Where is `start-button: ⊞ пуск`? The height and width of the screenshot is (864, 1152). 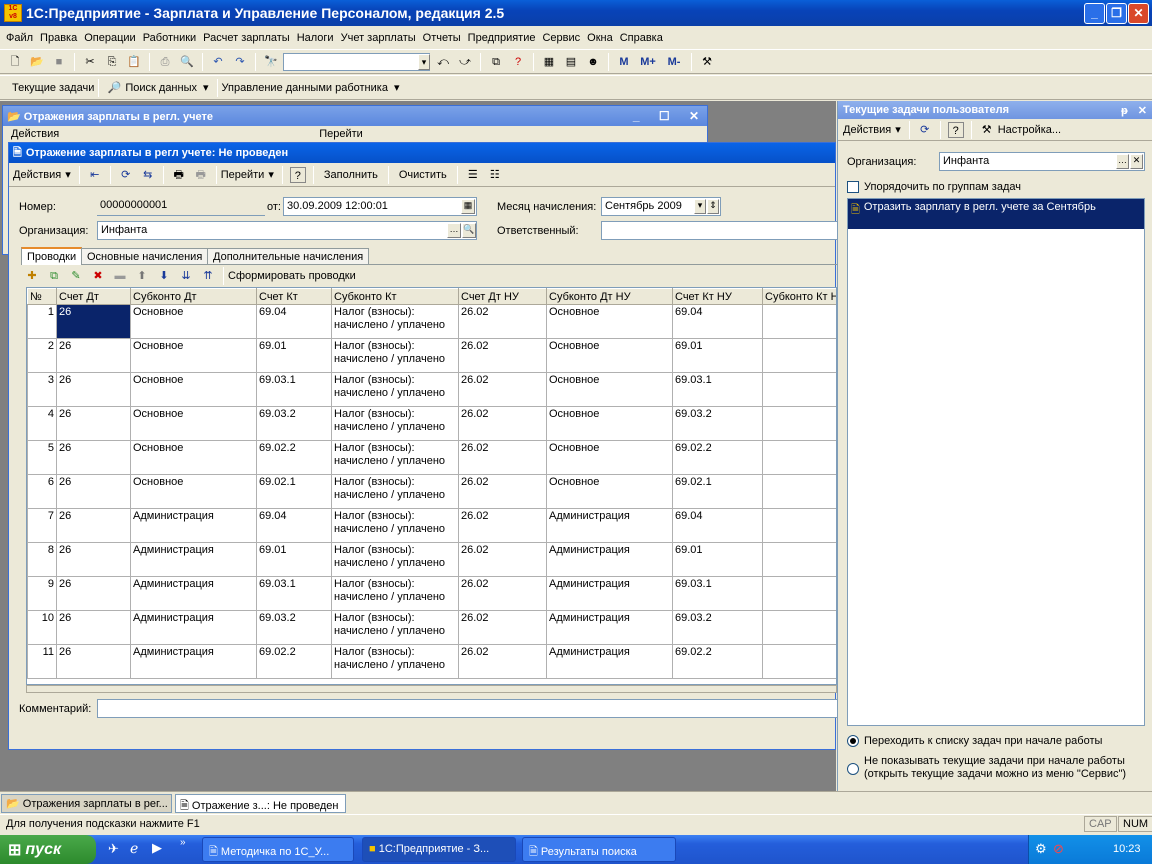 start-button: ⊞ пуск is located at coordinates (48, 849).